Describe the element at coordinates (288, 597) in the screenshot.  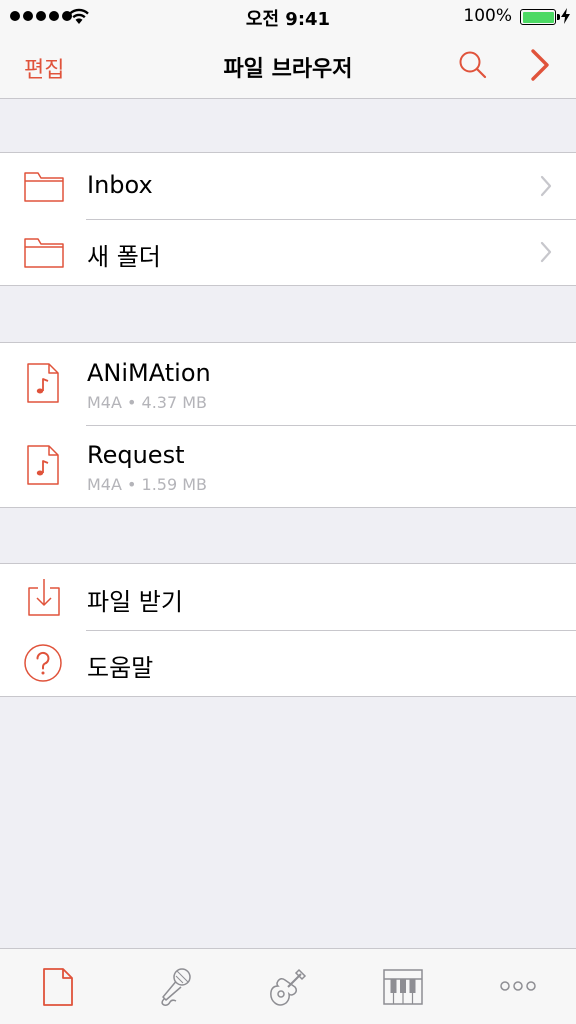
I see `receive-files-item: 파일 받기` at that location.